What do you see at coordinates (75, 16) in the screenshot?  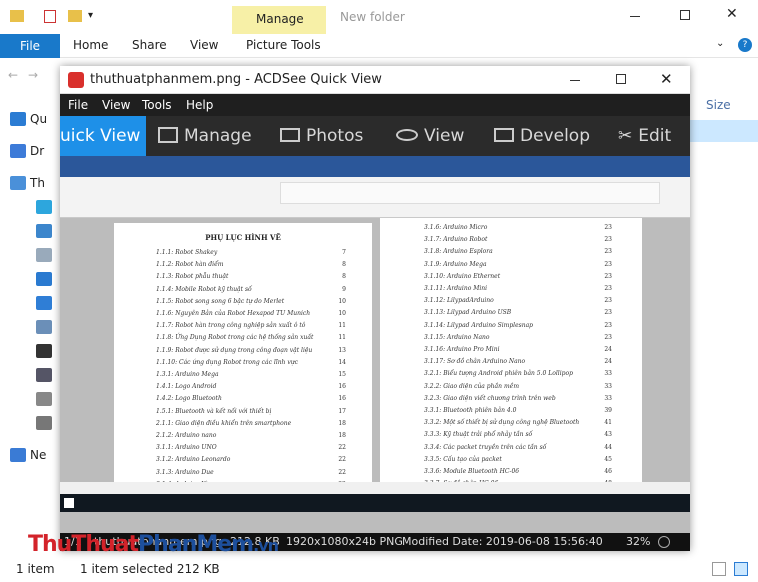 I see `new-folder-icon` at bounding box center [75, 16].